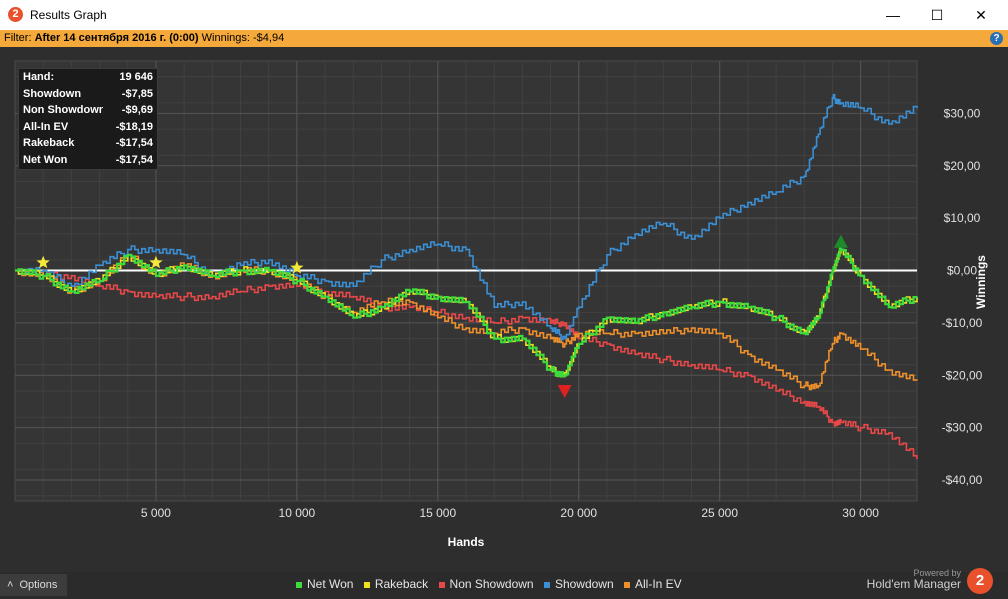 The width and height of the screenshot is (1008, 599). I want to click on stat-row-hand: Hand: 19 646, so click(88, 77).